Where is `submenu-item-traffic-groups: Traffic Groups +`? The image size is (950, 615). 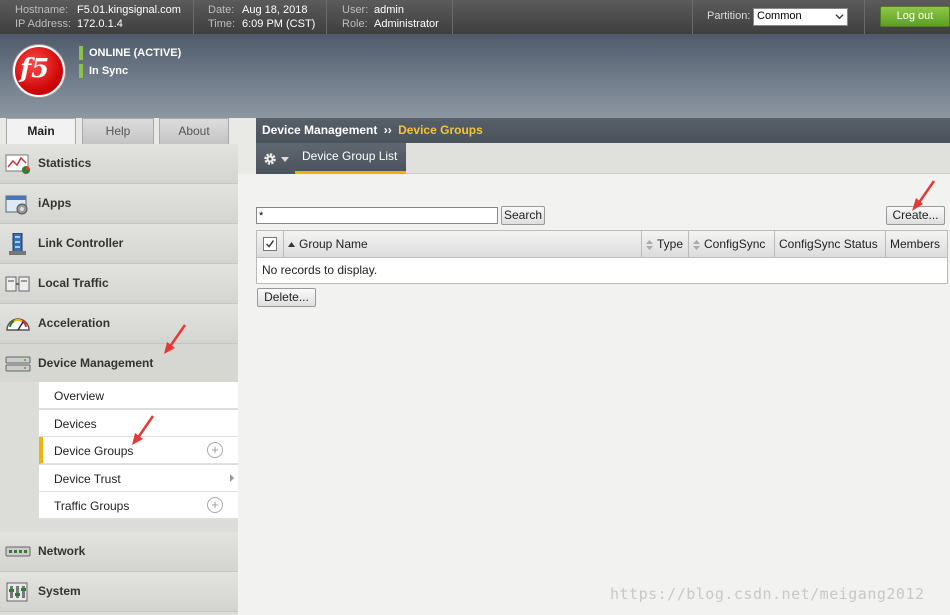
submenu-item-traffic-groups: Traffic Groups + is located at coordinates (138, 505).